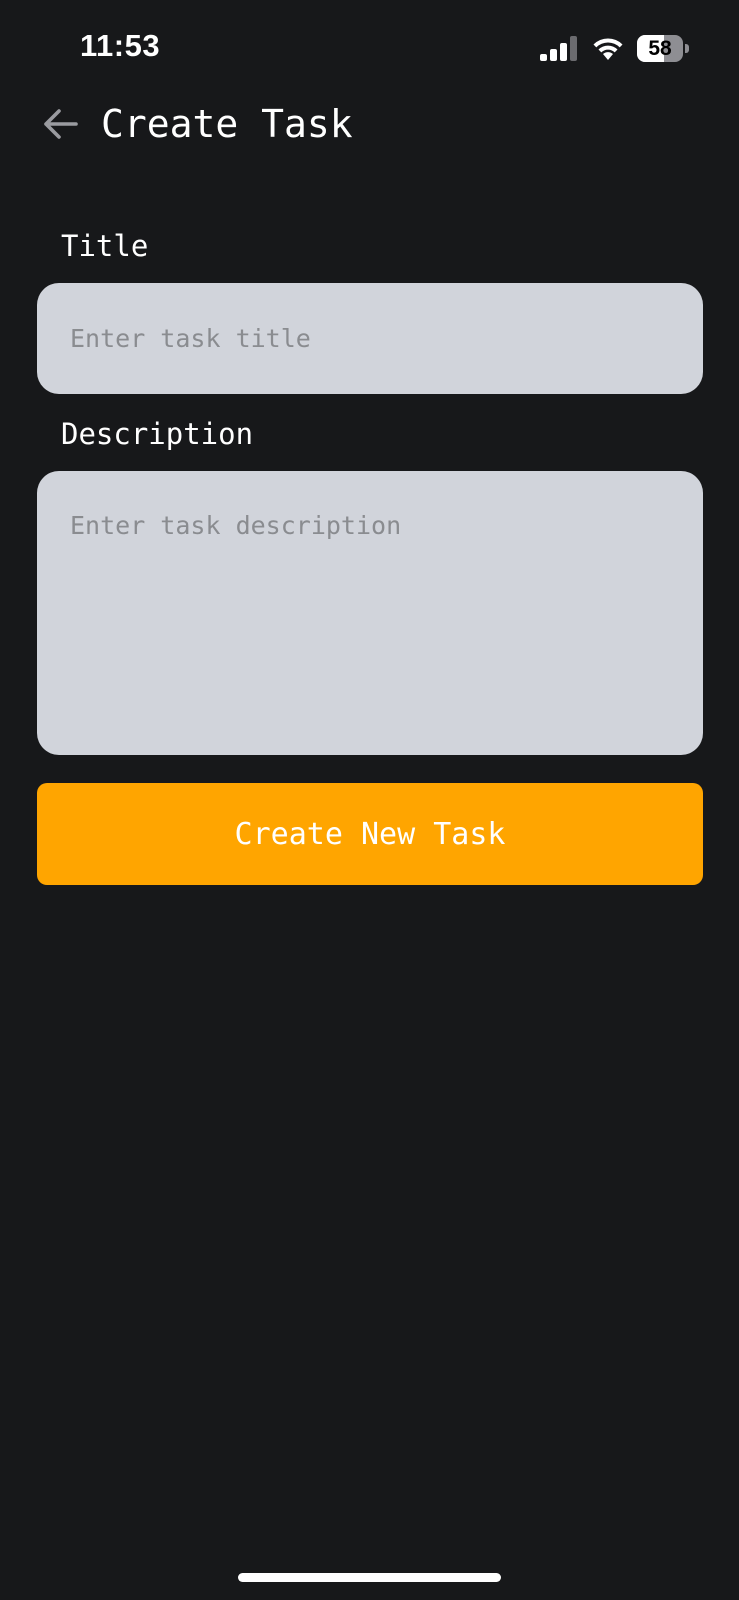  What do you see at coordinates (105, 246) in the screenshot?
I see `title-label: Title` at bounding box center [105, 246].